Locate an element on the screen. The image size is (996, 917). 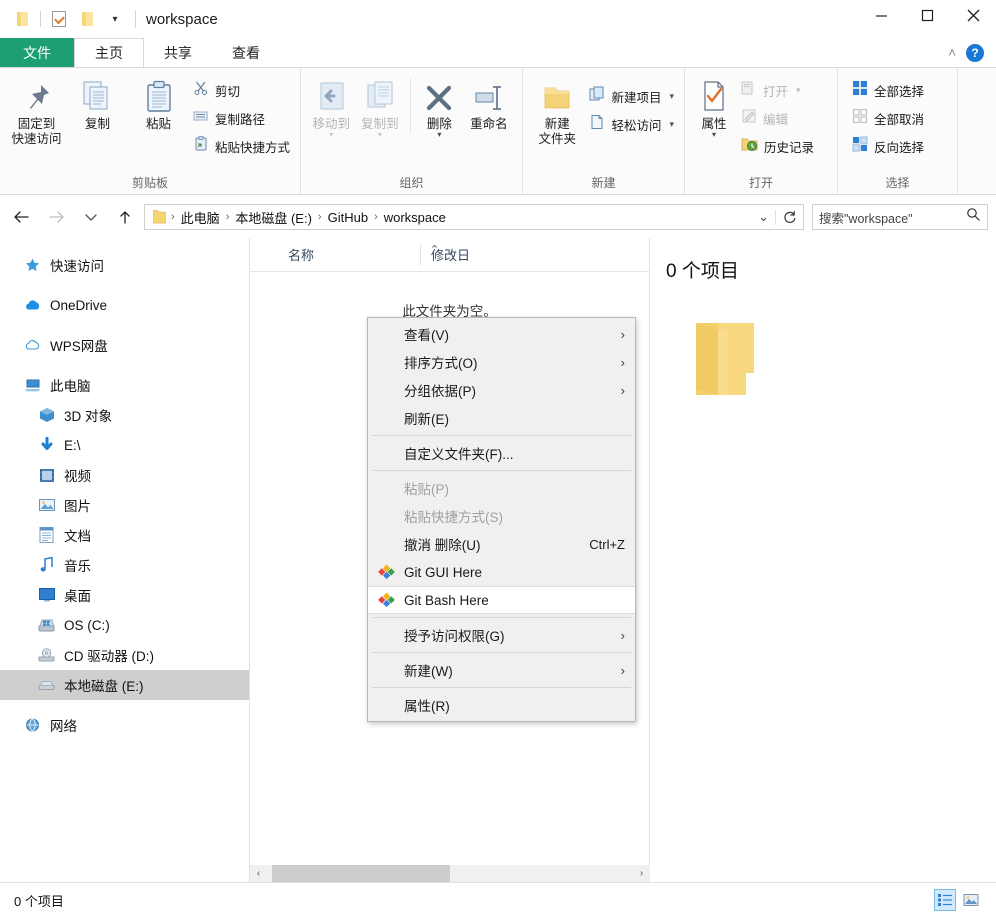
pin-to-quick-access-button: 固定到 快速访问 is located at coordinates (36, 110).